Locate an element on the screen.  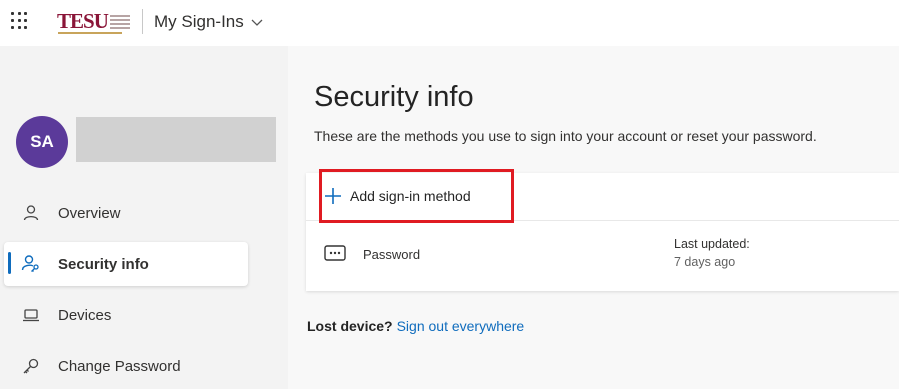
person-icon is located at coordinates (31, 213).